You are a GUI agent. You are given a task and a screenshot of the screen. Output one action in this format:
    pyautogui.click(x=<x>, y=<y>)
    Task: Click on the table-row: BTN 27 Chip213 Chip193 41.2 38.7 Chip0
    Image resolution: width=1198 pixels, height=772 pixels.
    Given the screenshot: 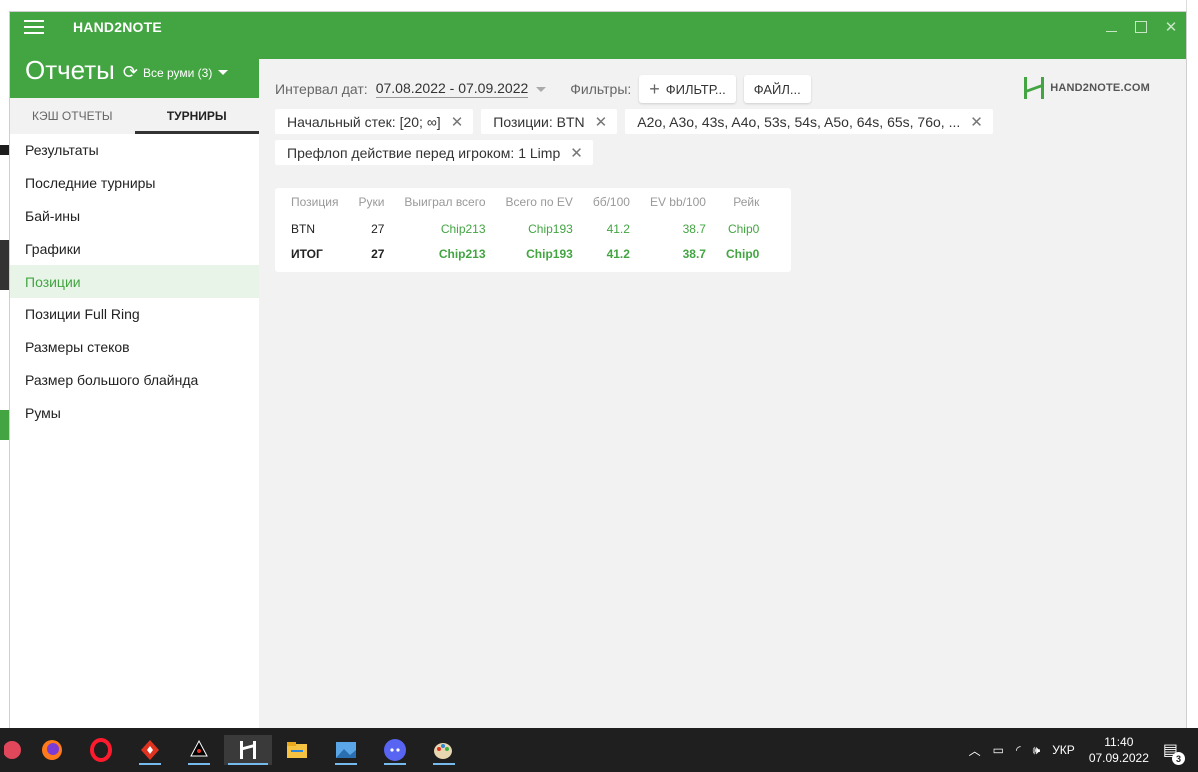 What is the action you would take?
    pyautogui.click(x=522, y=228)
    